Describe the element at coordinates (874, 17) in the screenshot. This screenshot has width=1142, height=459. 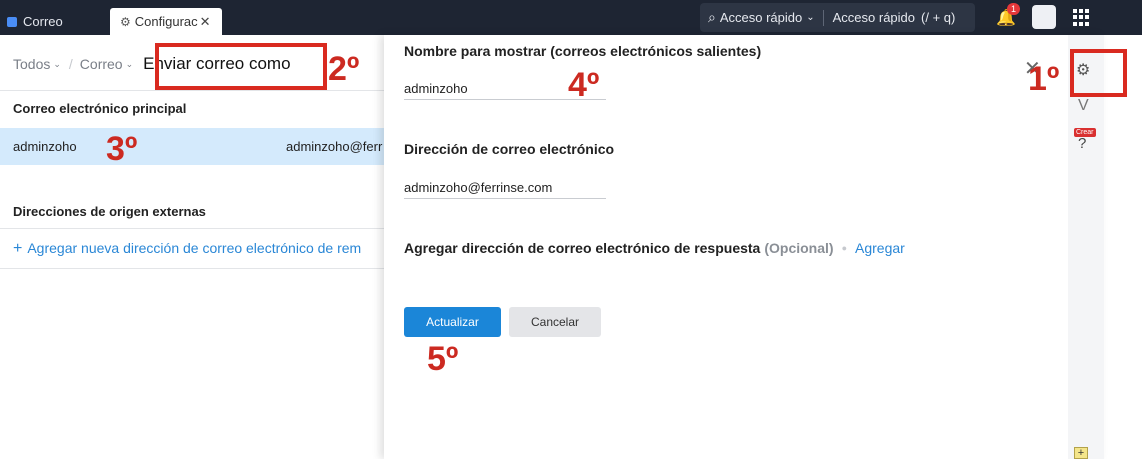
I see `quick-access-label: Acceso rápido` at that location.